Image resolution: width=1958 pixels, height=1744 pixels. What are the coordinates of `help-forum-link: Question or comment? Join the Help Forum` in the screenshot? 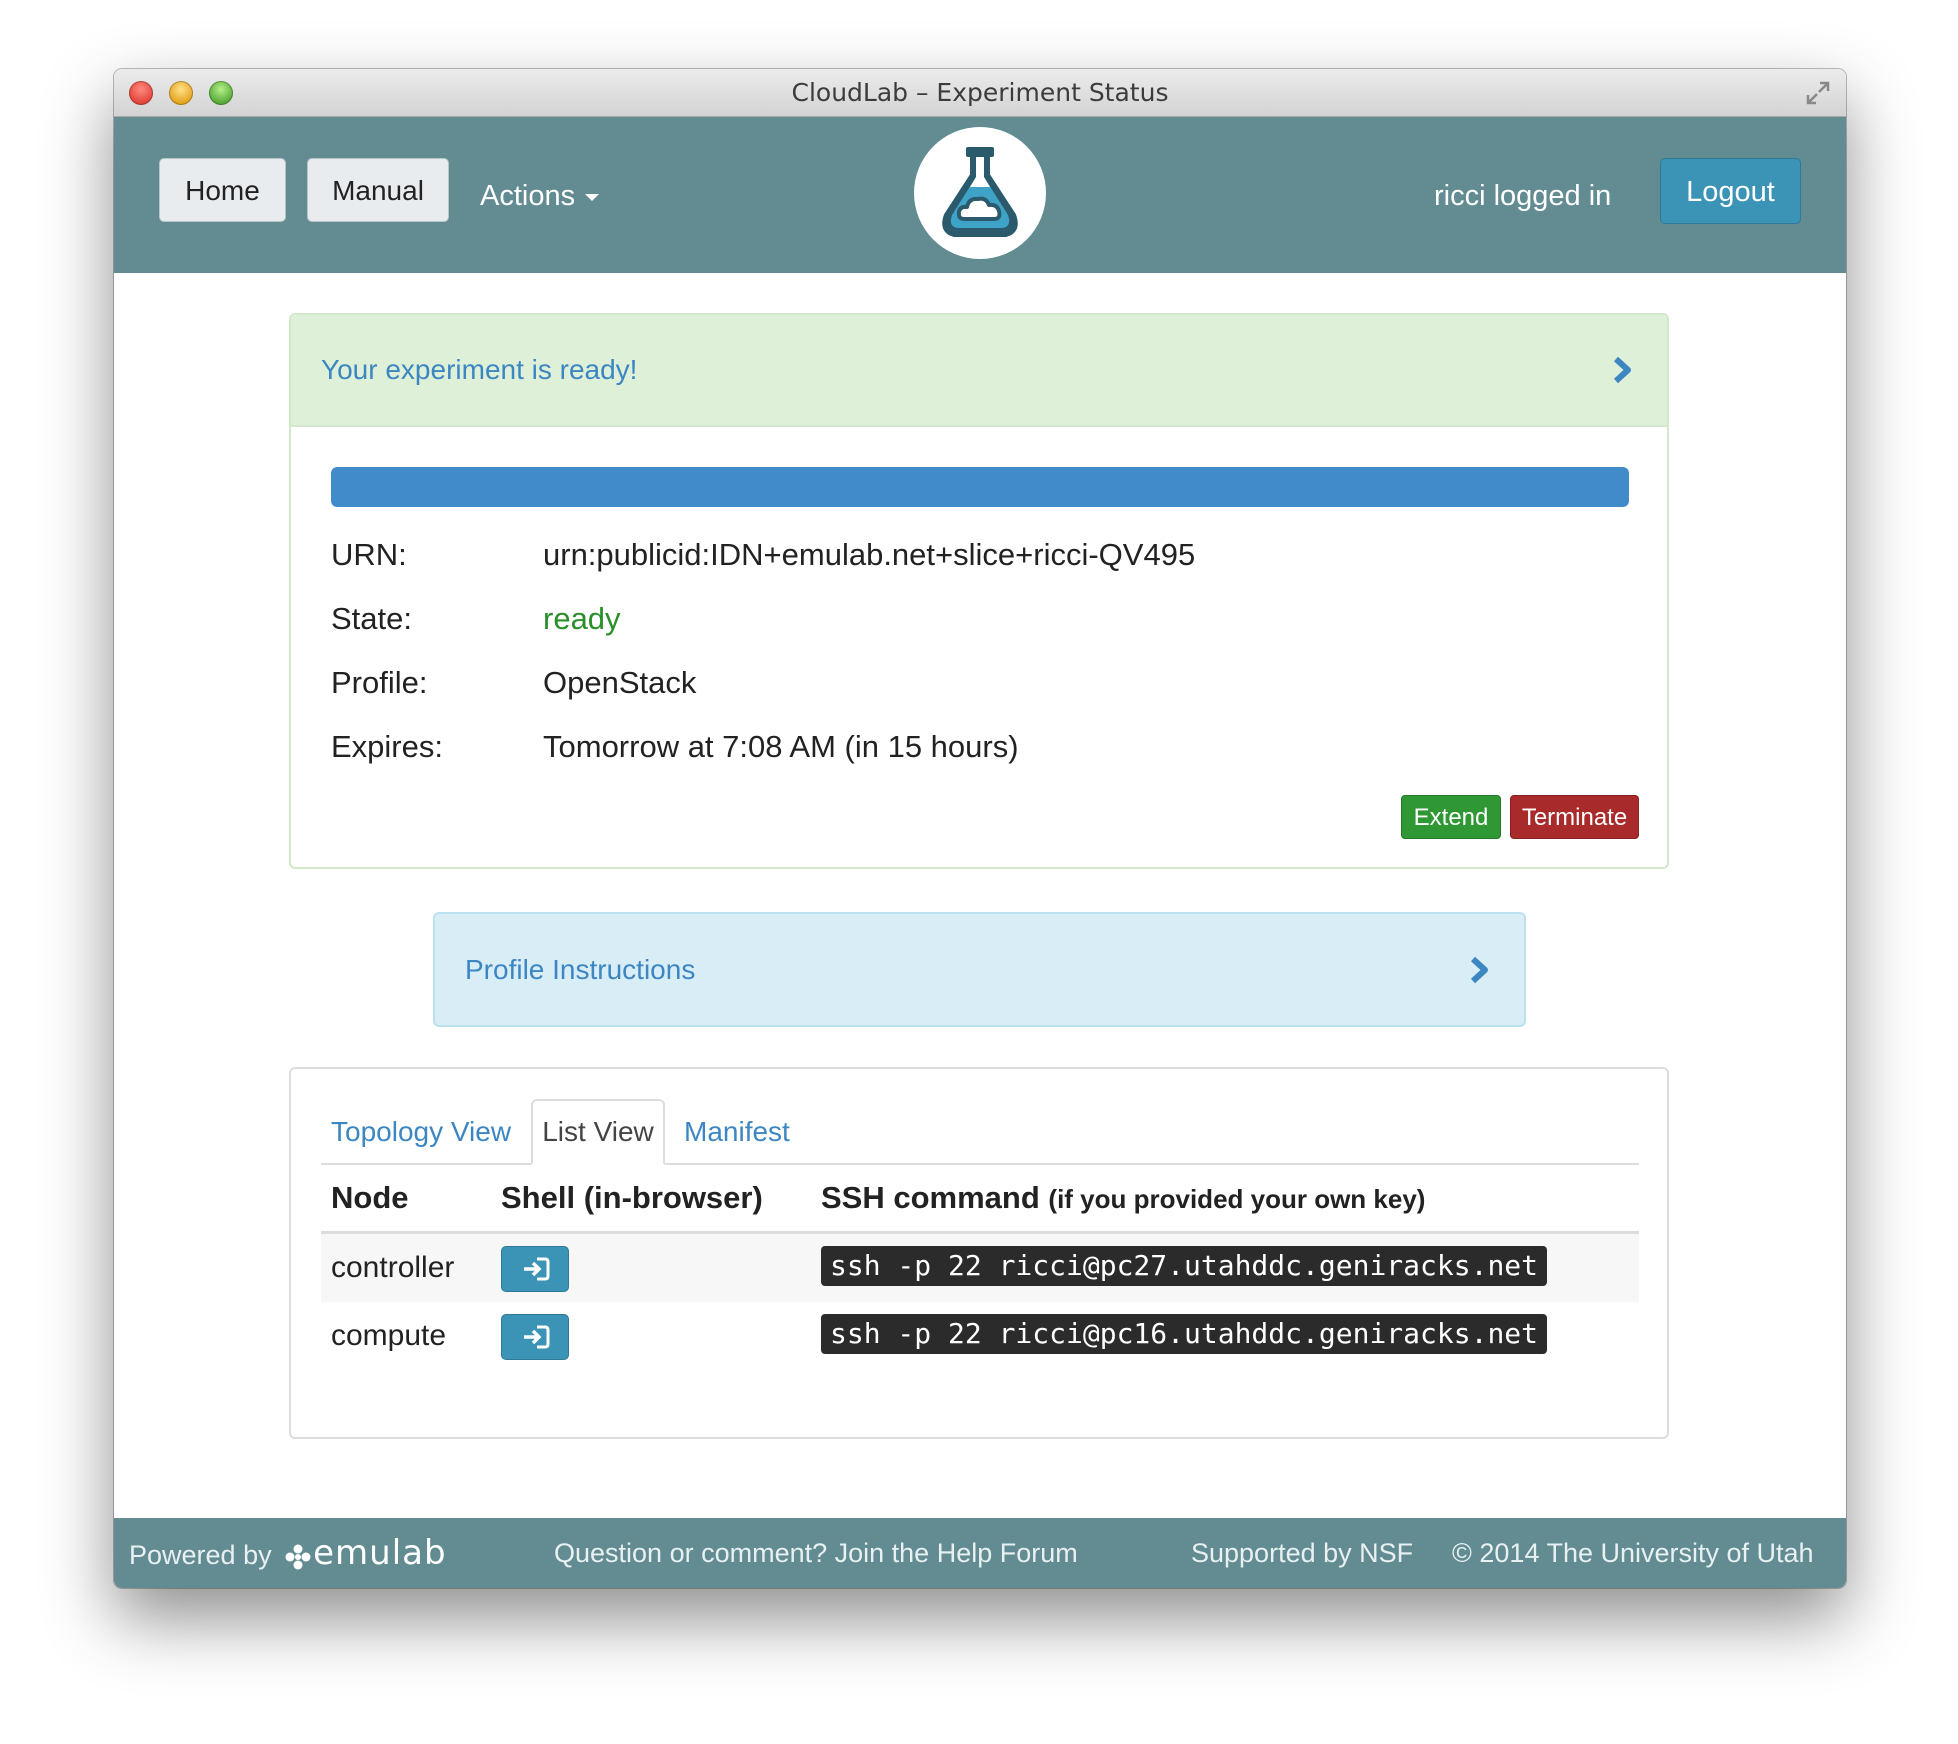 It's located at (816, 1553).